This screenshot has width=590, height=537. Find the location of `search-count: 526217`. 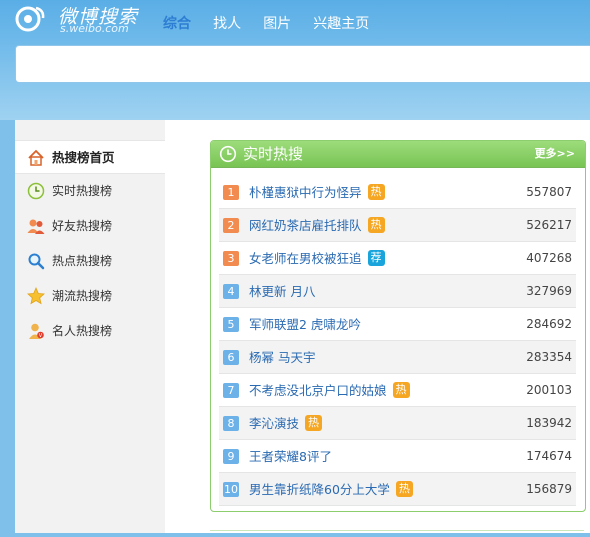

search-count: 526217 is located at coordinates (549, 225).